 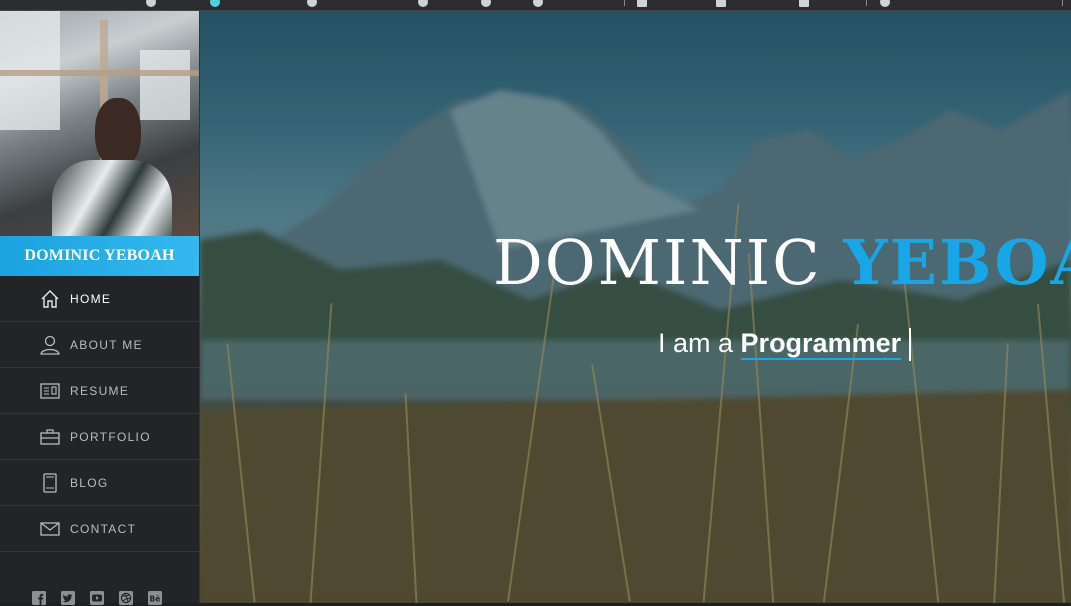 I want to click on svg-text: Bē, so click(x=155, y=599).